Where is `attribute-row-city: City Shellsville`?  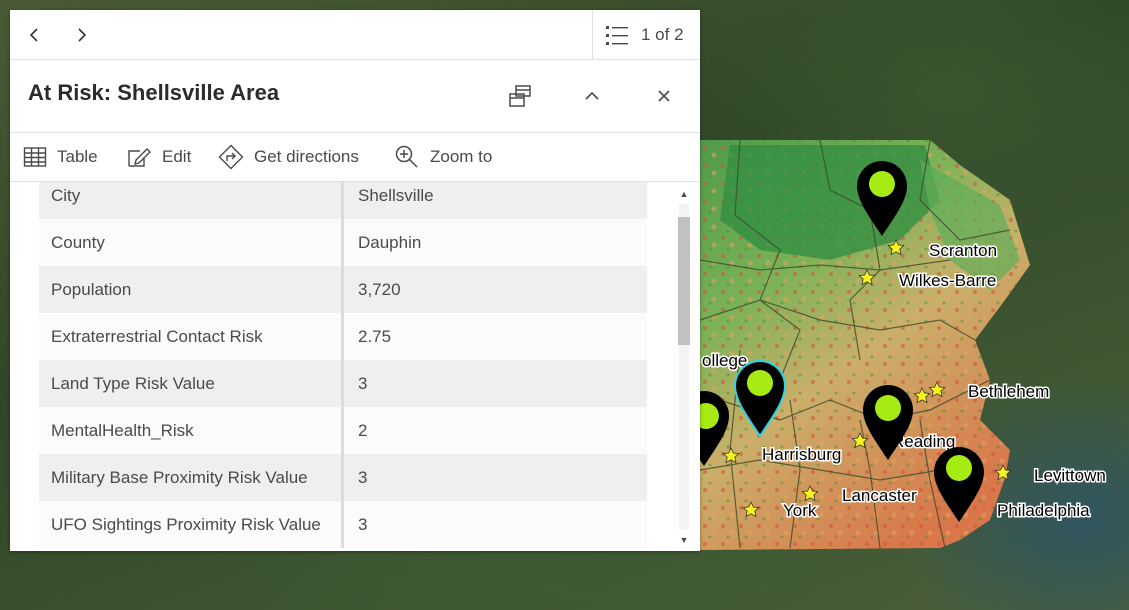 attribute-row-city: City Shellsville is located at coordinates (343, 200).